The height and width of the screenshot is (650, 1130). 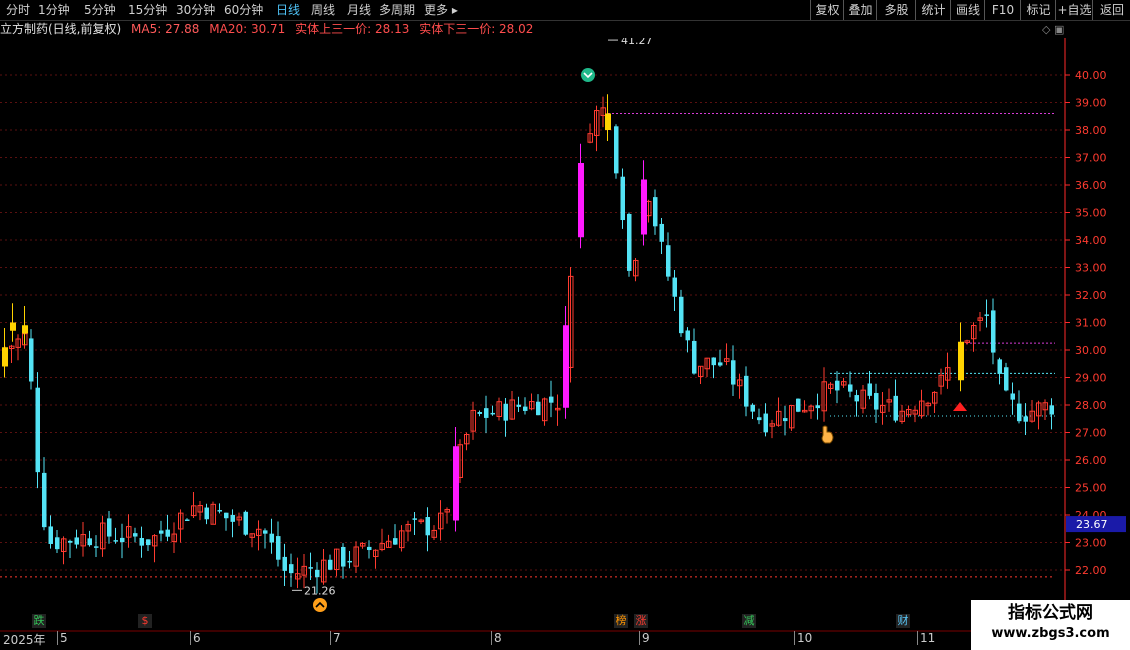 I want to click on tool-button-0: 复权, so click(x=827, y=10).